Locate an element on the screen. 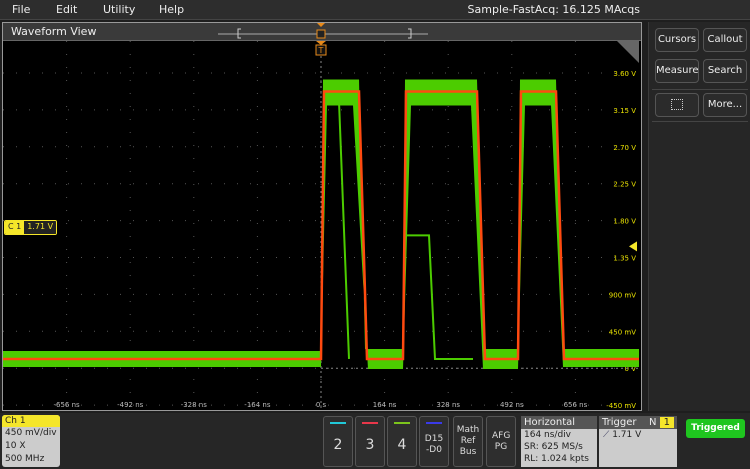 This screenshot has height=469, width=750. horizontal-title: Horizontal is located at coordinates (559, 422).